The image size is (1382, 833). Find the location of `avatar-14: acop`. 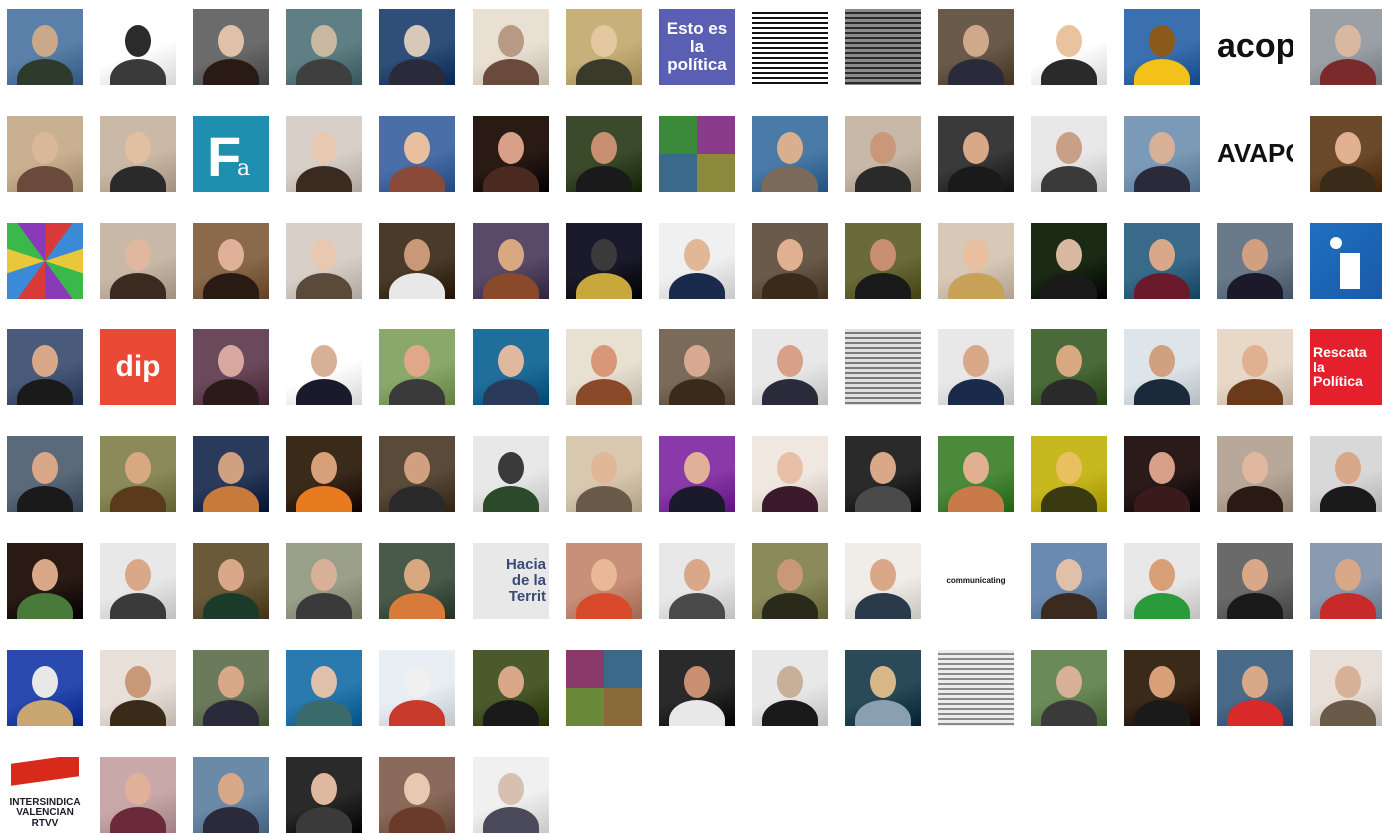

avatar-14: acop is located at coordinates (1255, 47).